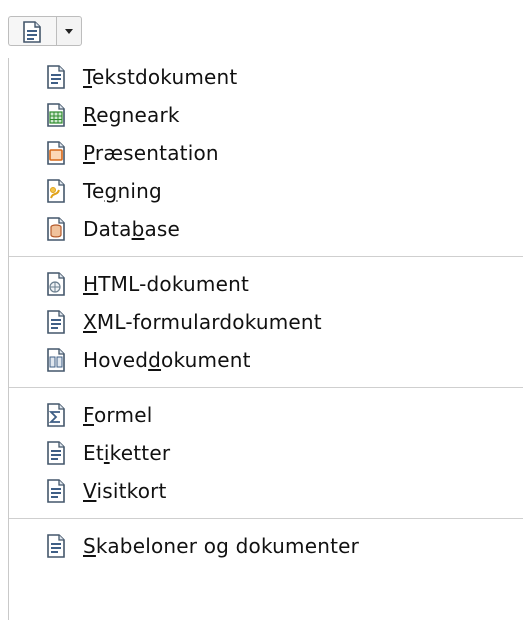 The height and width of the screenshot is (620, 523). I want to click on spreadsheet-icon, so click(56, 115).